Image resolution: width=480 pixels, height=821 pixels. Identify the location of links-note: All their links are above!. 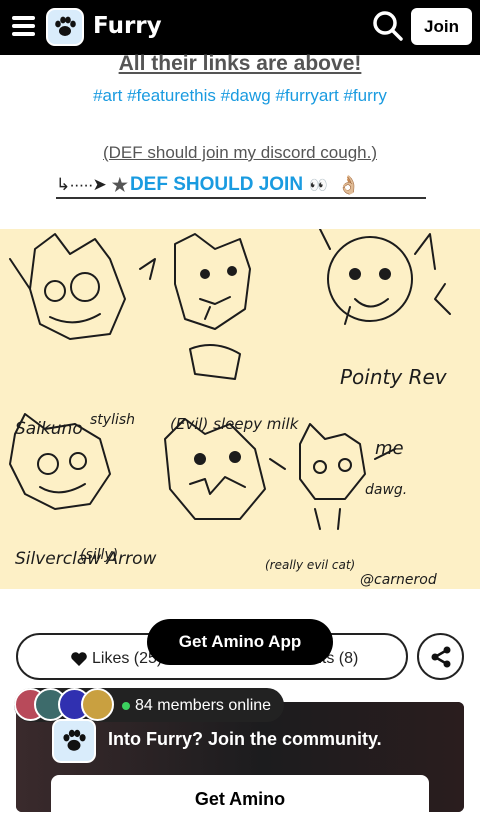
(240, 64).